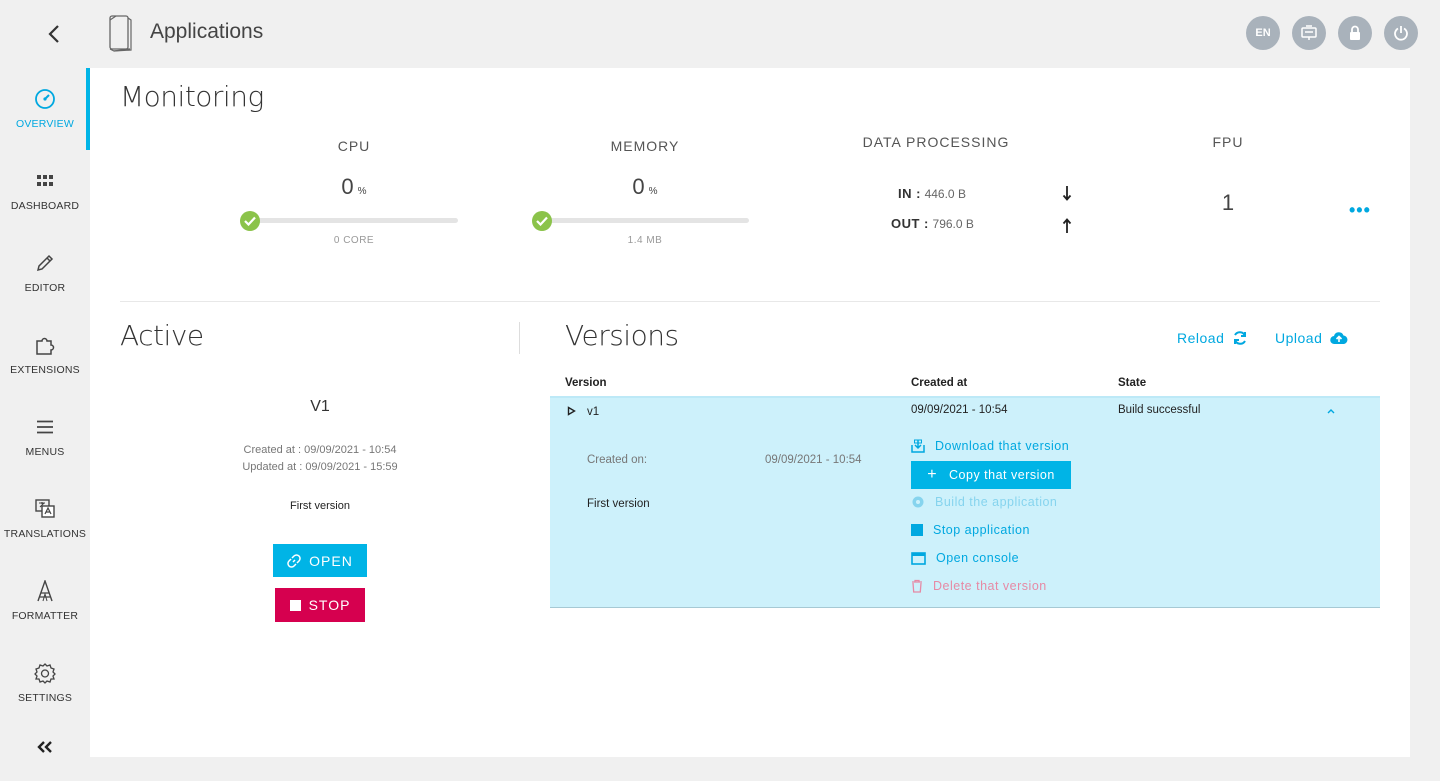 This screenshot has width=1440, height=781. I want to click on sidebar-item-translations: TRANSLATIONS, so click(45, 519).